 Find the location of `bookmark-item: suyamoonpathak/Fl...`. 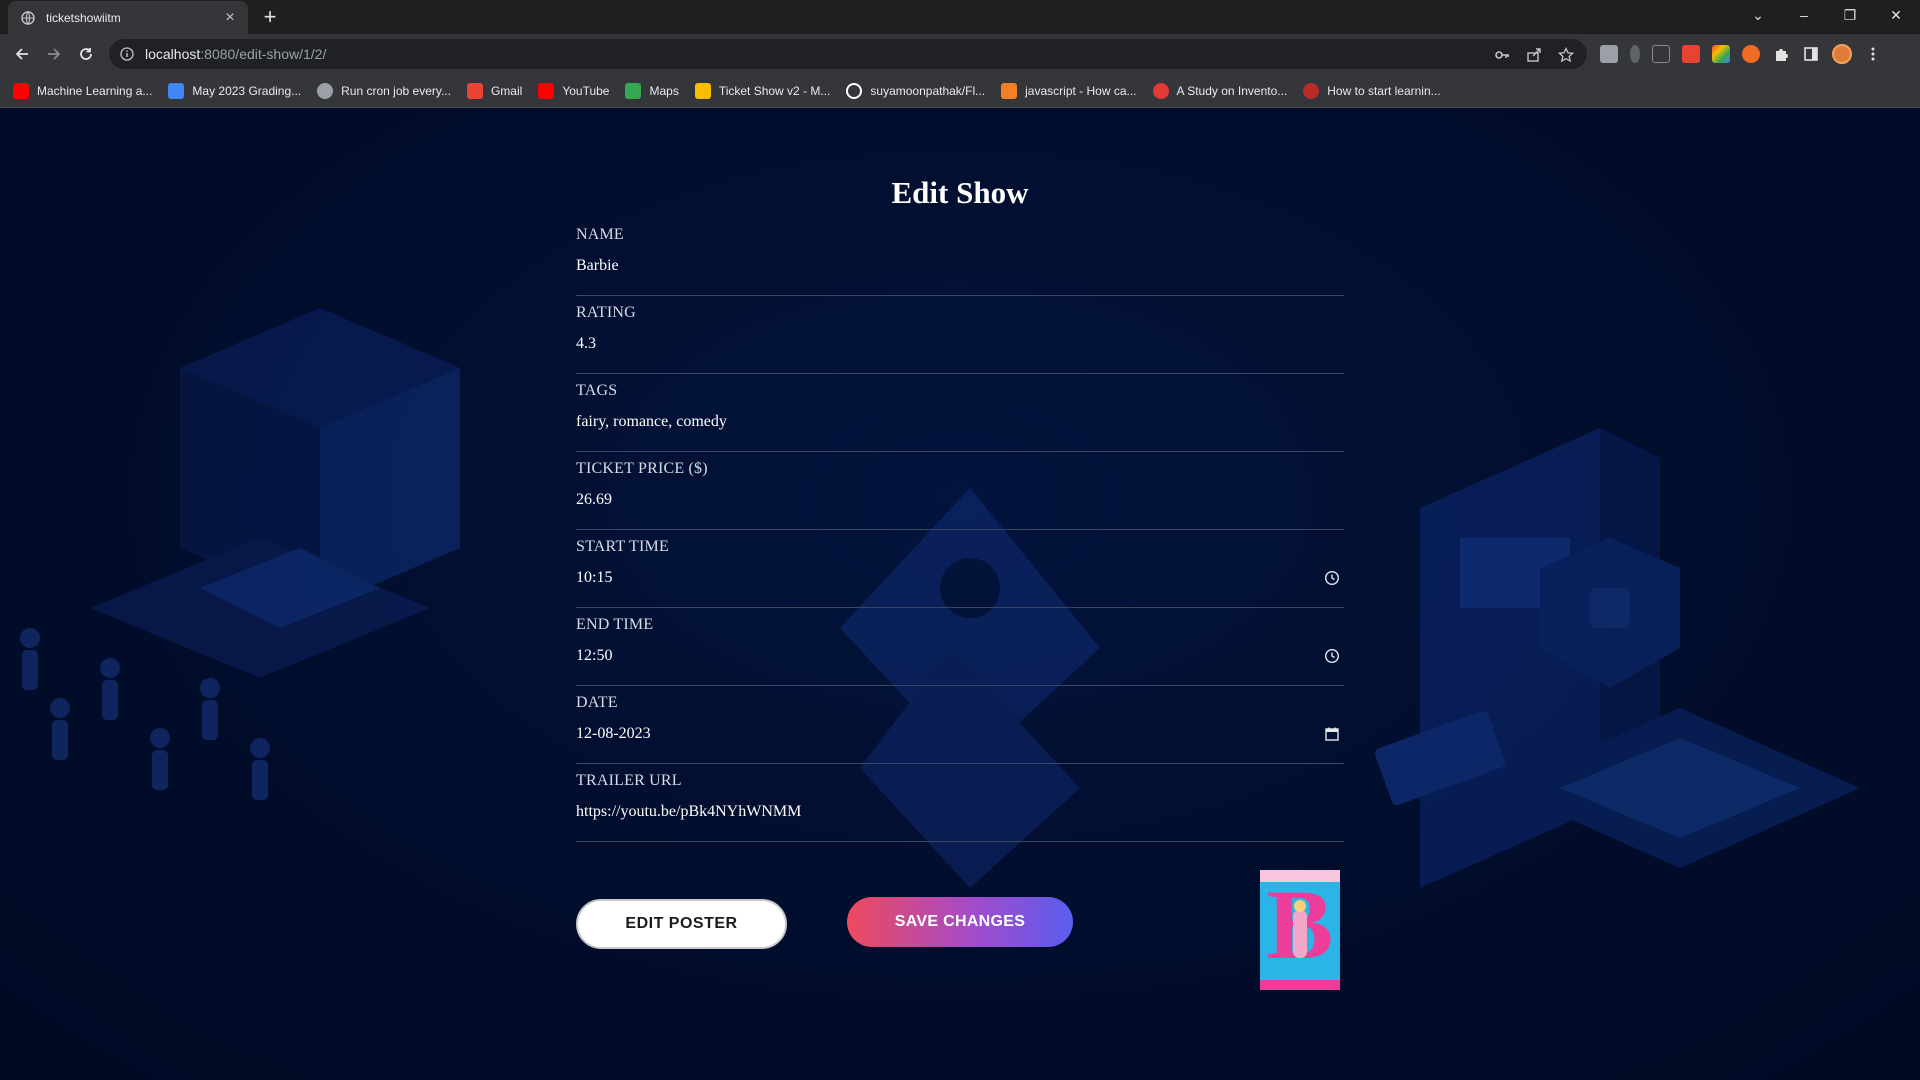

bookmark-item: suyamoonpathak/Fl... is located at coordinates (916, 90).